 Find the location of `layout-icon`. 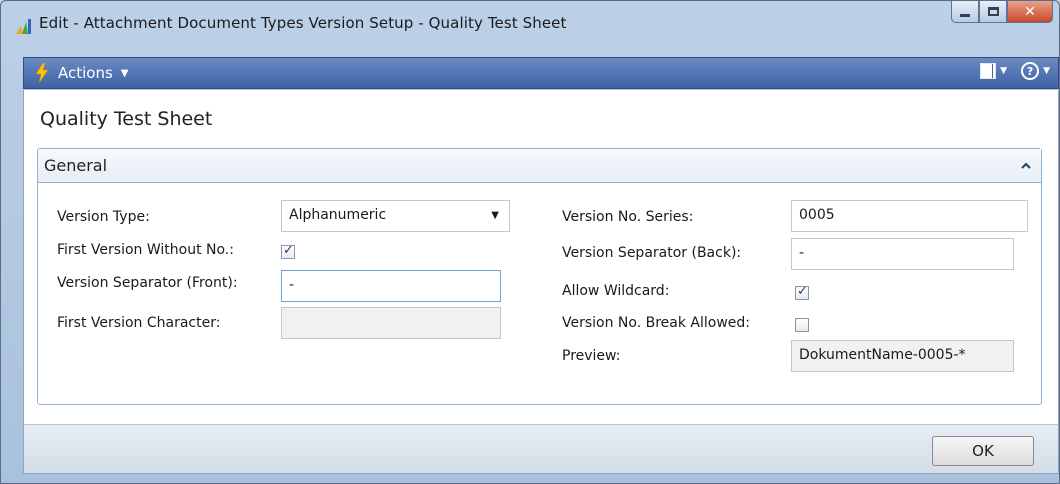

layout-icon is located at coordinates (988, 71).